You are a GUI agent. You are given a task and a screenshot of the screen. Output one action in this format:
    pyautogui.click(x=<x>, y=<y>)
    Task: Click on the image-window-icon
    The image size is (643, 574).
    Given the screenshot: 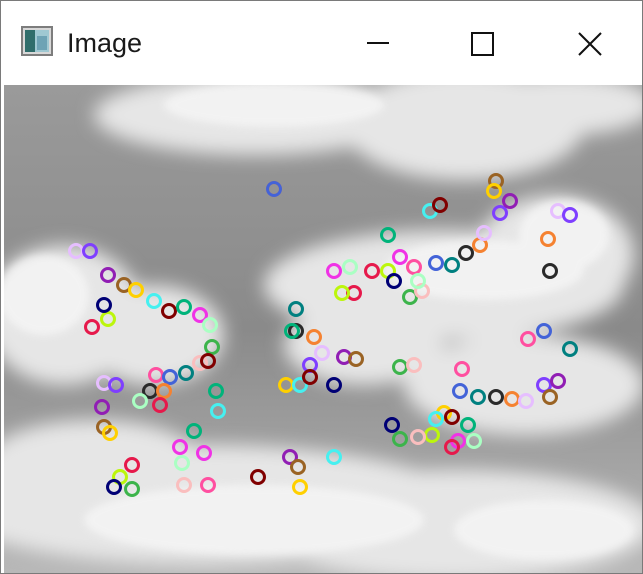 What is the action you would take?
    pyautogui.click(x=37, y=41)
    